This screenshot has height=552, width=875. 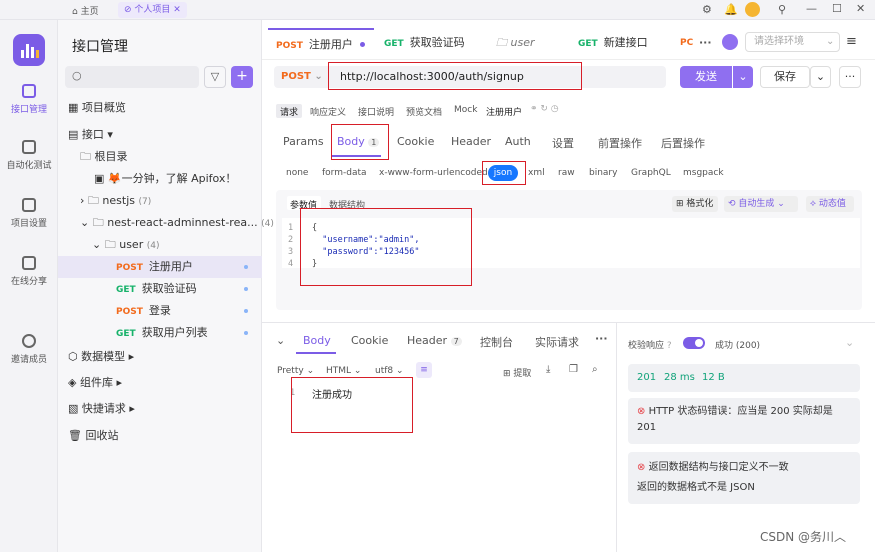 What do you see at coordinates (152, 10) in the screenshot?
I see `project-tab: ⊘ 个人项目 ✕` at bounding box center [152, 10].